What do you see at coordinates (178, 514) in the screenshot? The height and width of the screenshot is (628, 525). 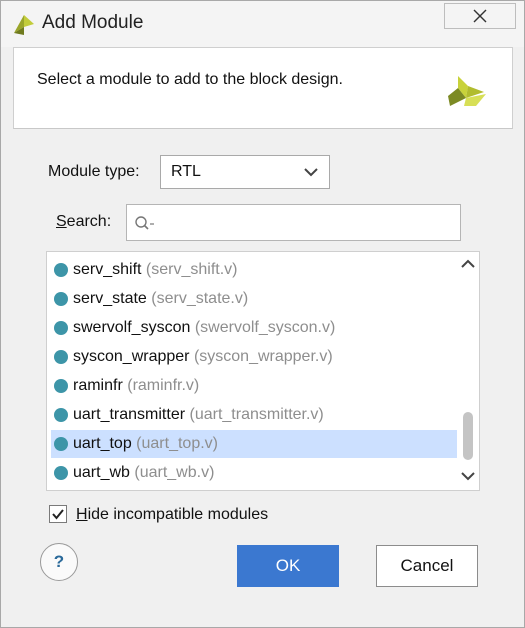 I see `hide-incompatible-rest: ide incompatible modules` at bounding box center [178, 514].